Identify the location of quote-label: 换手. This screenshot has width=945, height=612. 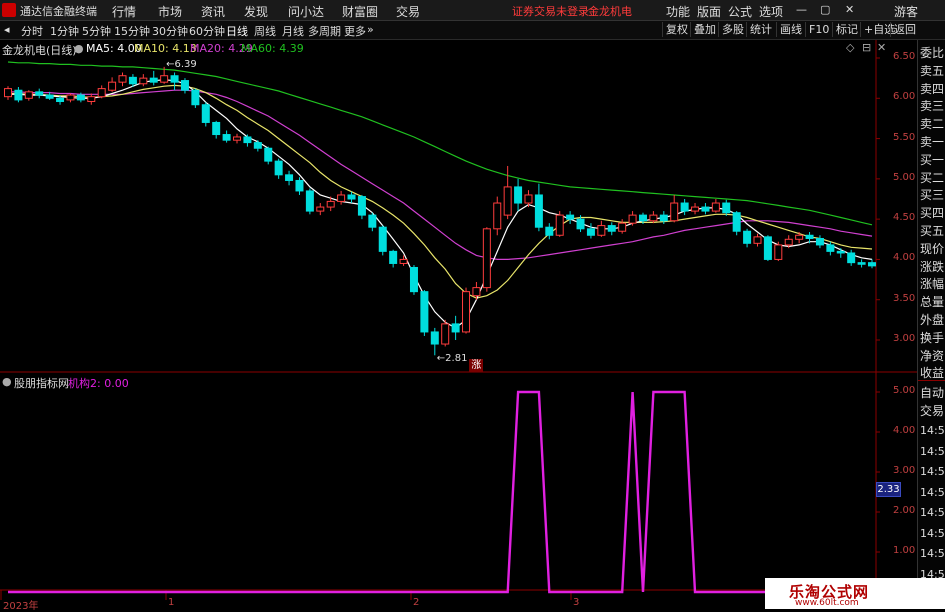
(932, 337).